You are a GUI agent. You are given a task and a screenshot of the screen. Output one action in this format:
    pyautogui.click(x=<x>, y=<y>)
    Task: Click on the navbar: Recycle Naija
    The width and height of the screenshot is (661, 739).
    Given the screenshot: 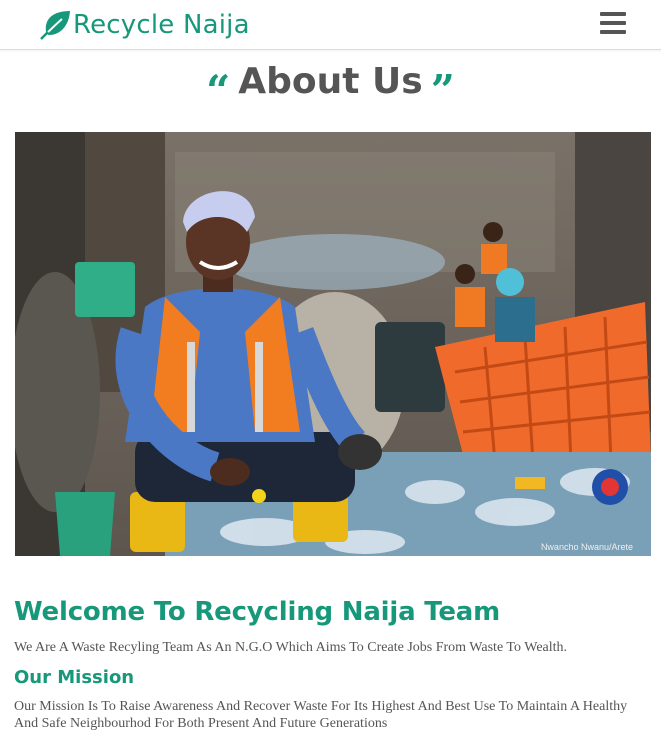 What is the action you would take?
    pyautogui.click(x=330, y=25)
    